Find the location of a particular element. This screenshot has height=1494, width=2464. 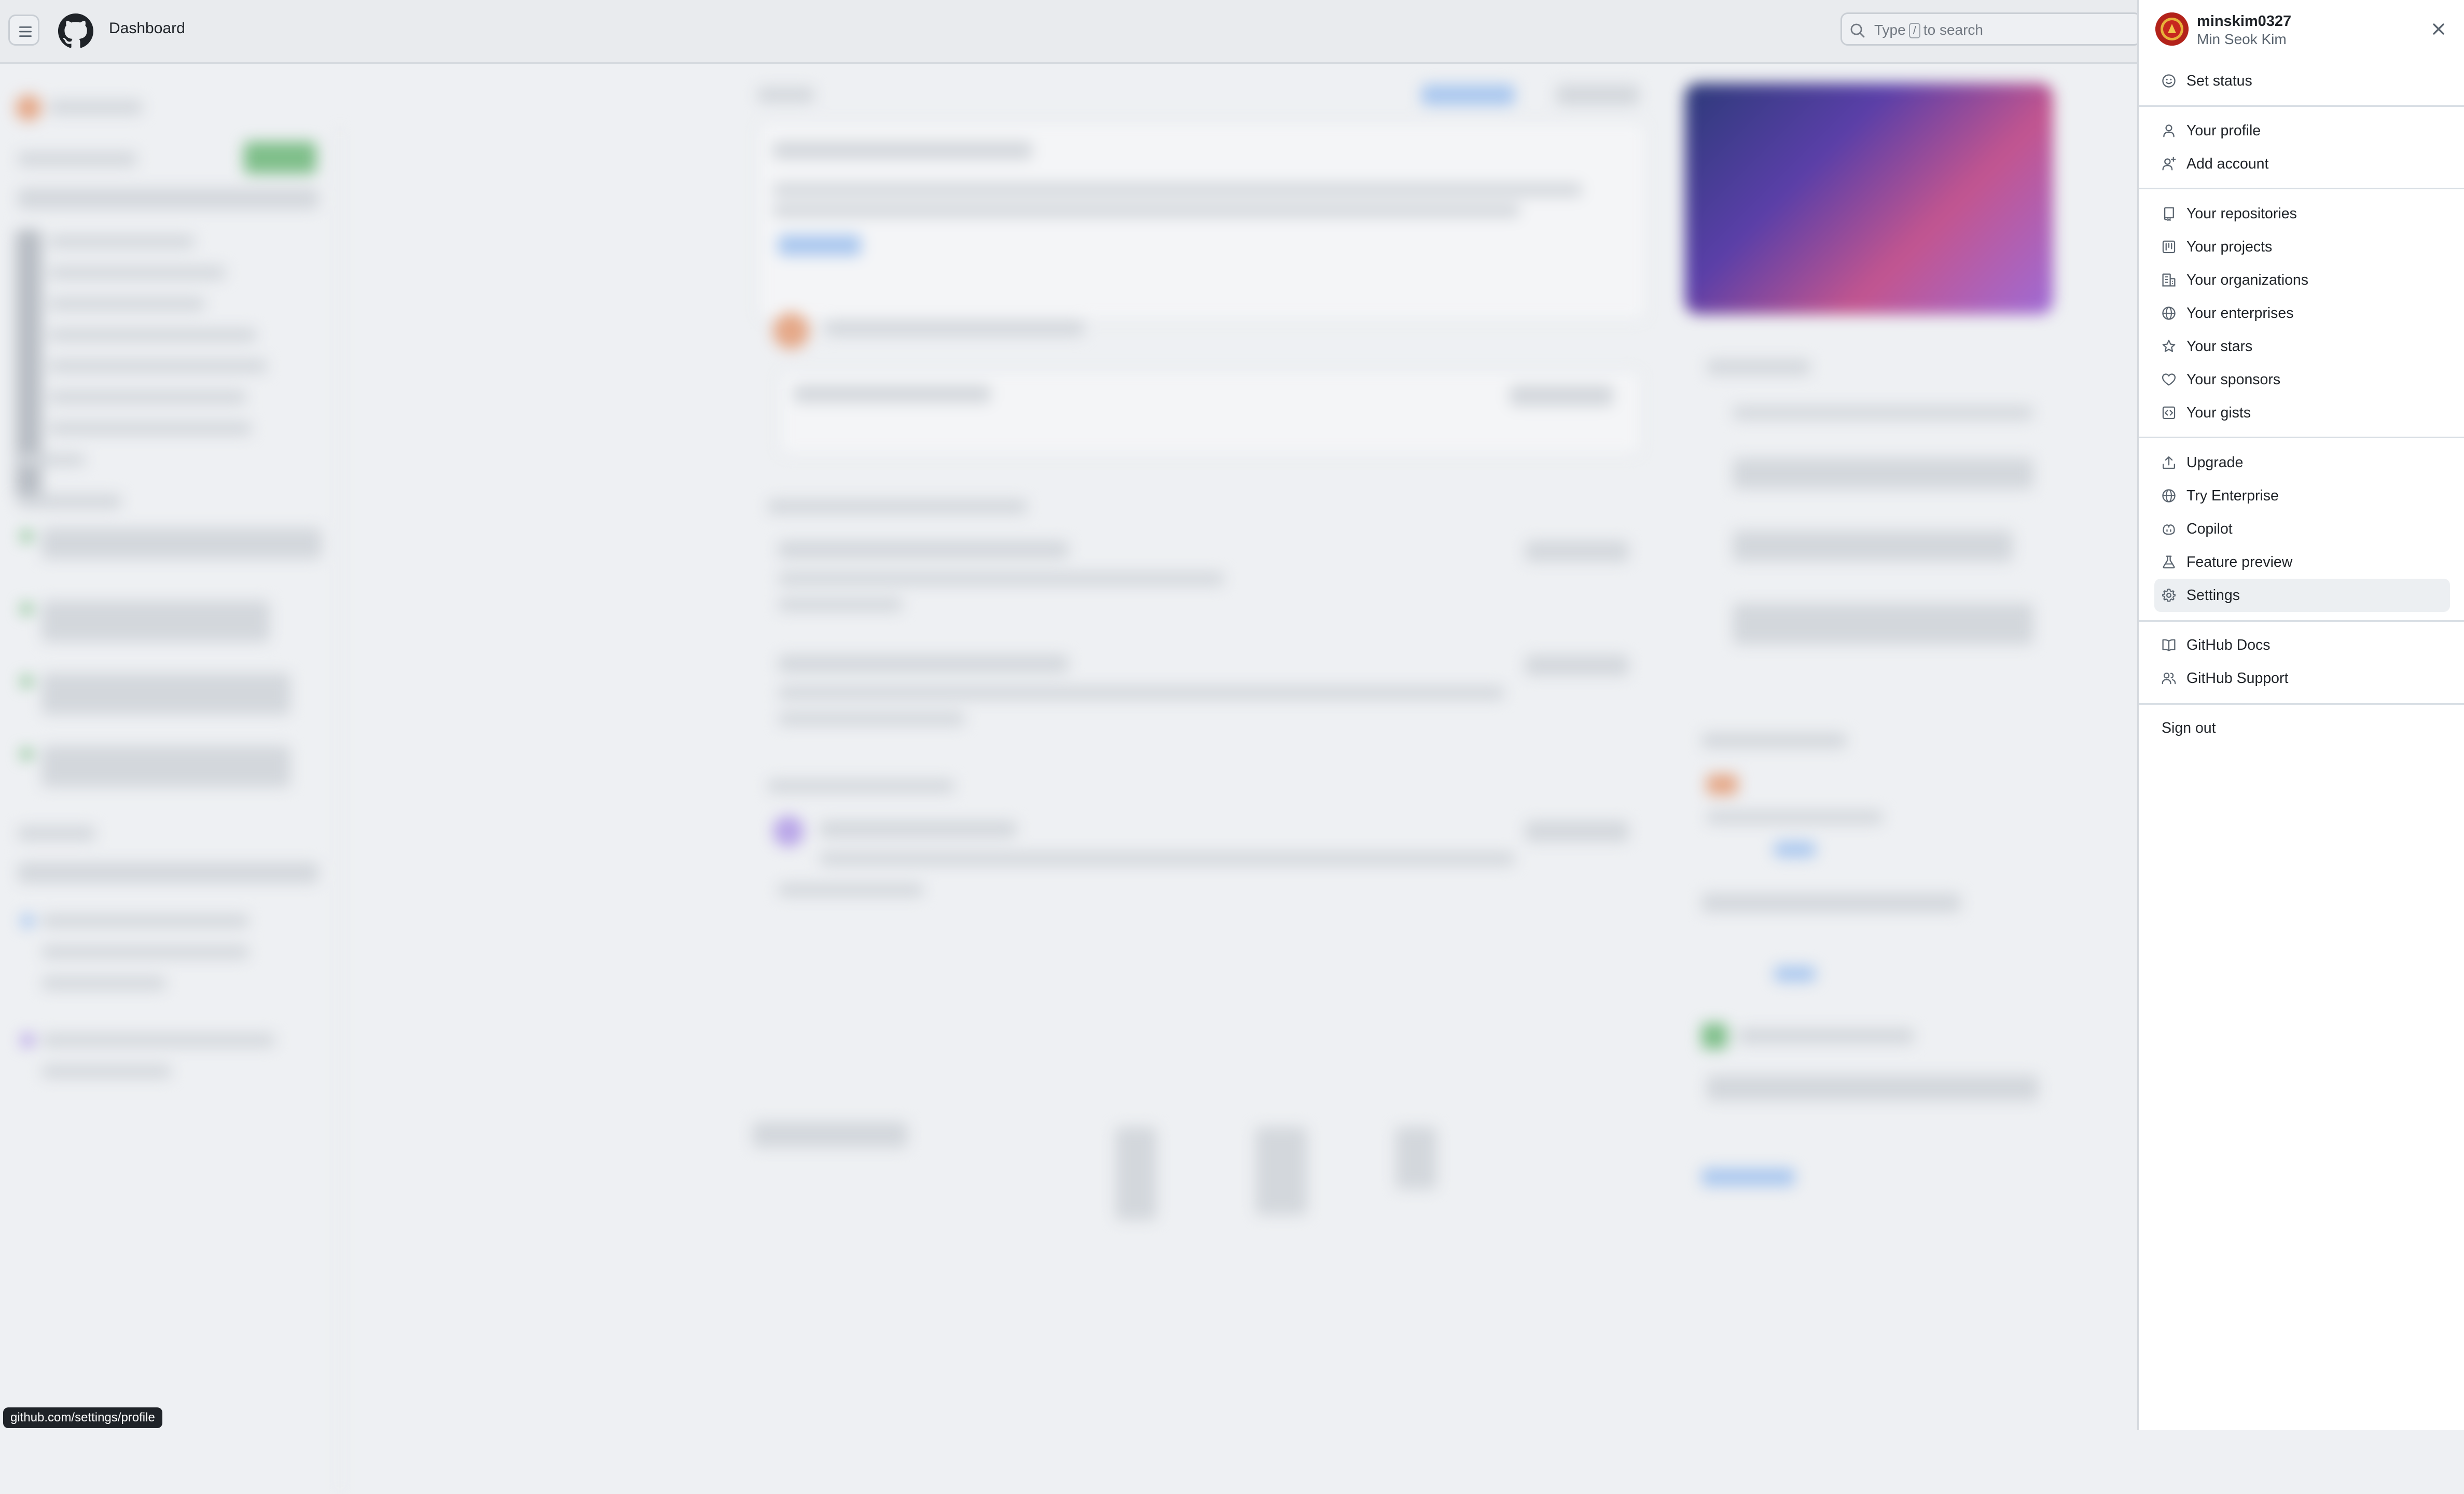

page-title: Dashboard is located at coordinates (147, 28).